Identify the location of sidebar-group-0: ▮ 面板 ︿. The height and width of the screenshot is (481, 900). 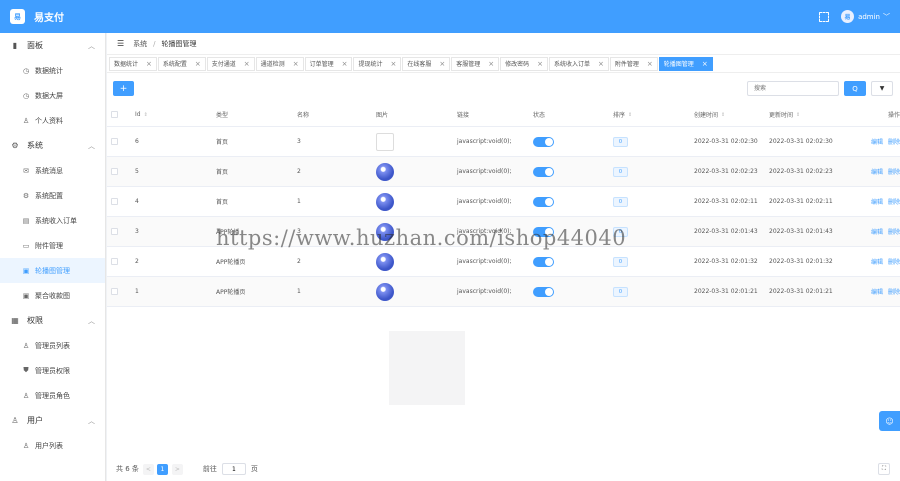
(52, 45).